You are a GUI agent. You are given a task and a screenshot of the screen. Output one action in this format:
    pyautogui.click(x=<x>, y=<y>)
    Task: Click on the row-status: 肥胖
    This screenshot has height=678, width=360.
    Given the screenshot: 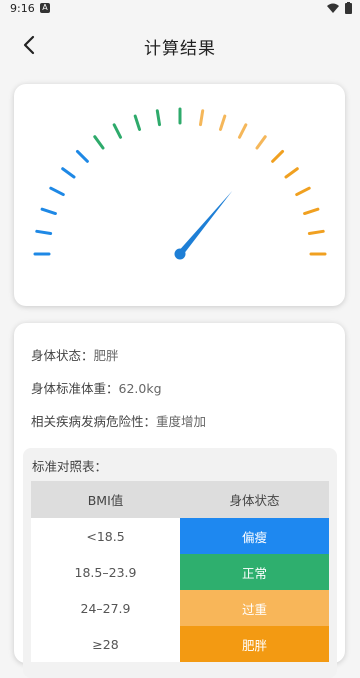 What is the action you would take?
    pyautogui.click(x=254, y=644)
    